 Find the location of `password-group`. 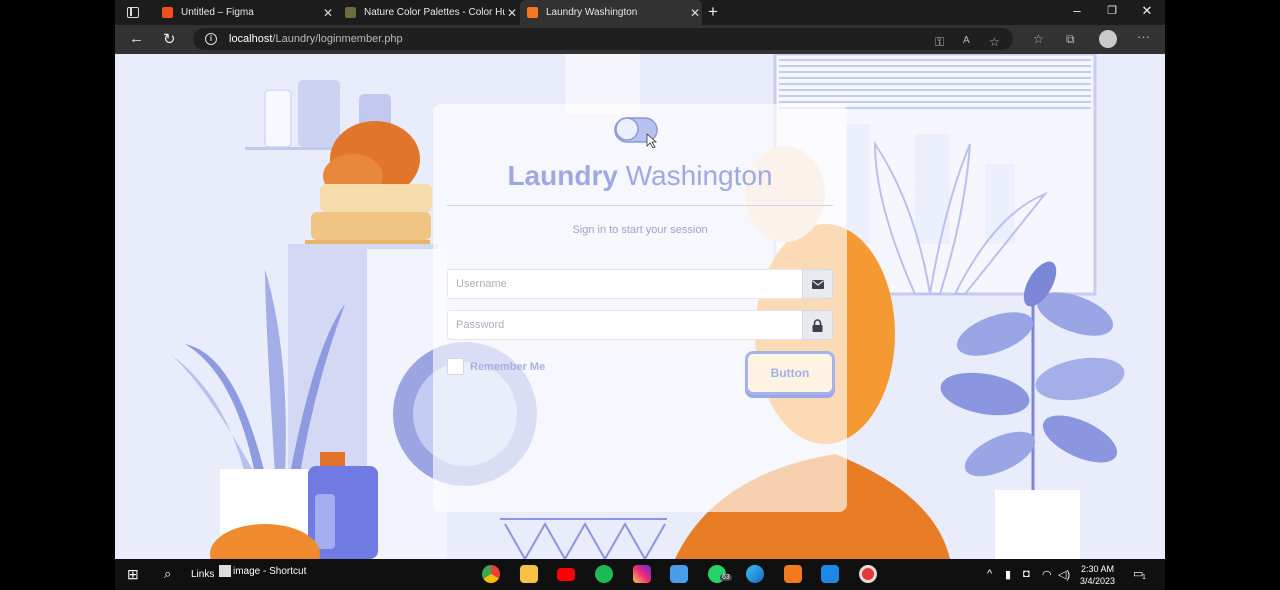

password-group is located at coordinates (640, 325).